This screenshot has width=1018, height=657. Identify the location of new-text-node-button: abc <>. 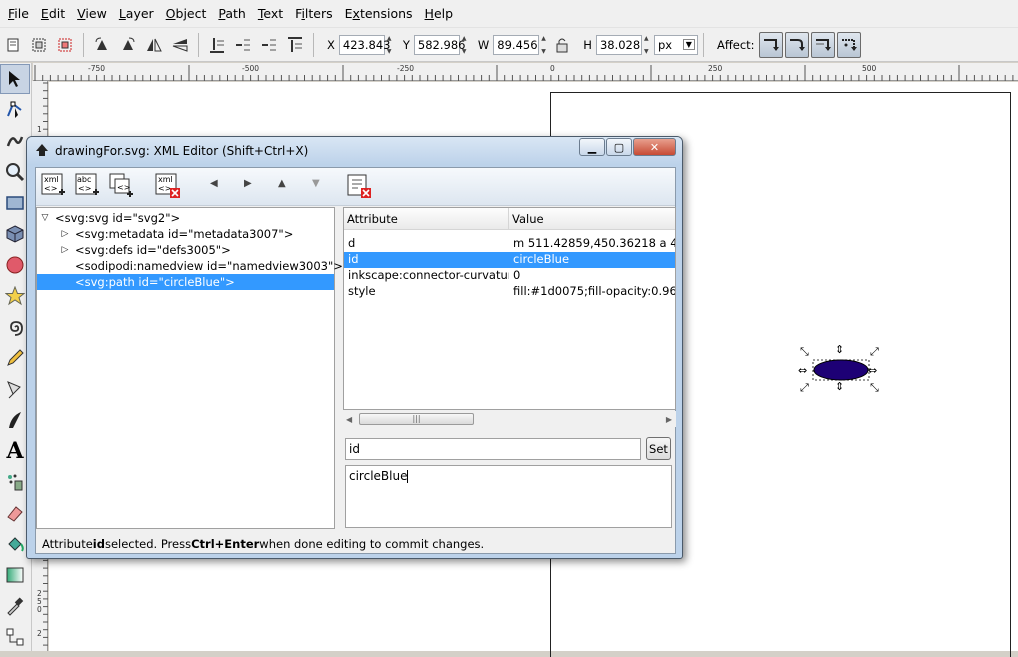
(88, 186).